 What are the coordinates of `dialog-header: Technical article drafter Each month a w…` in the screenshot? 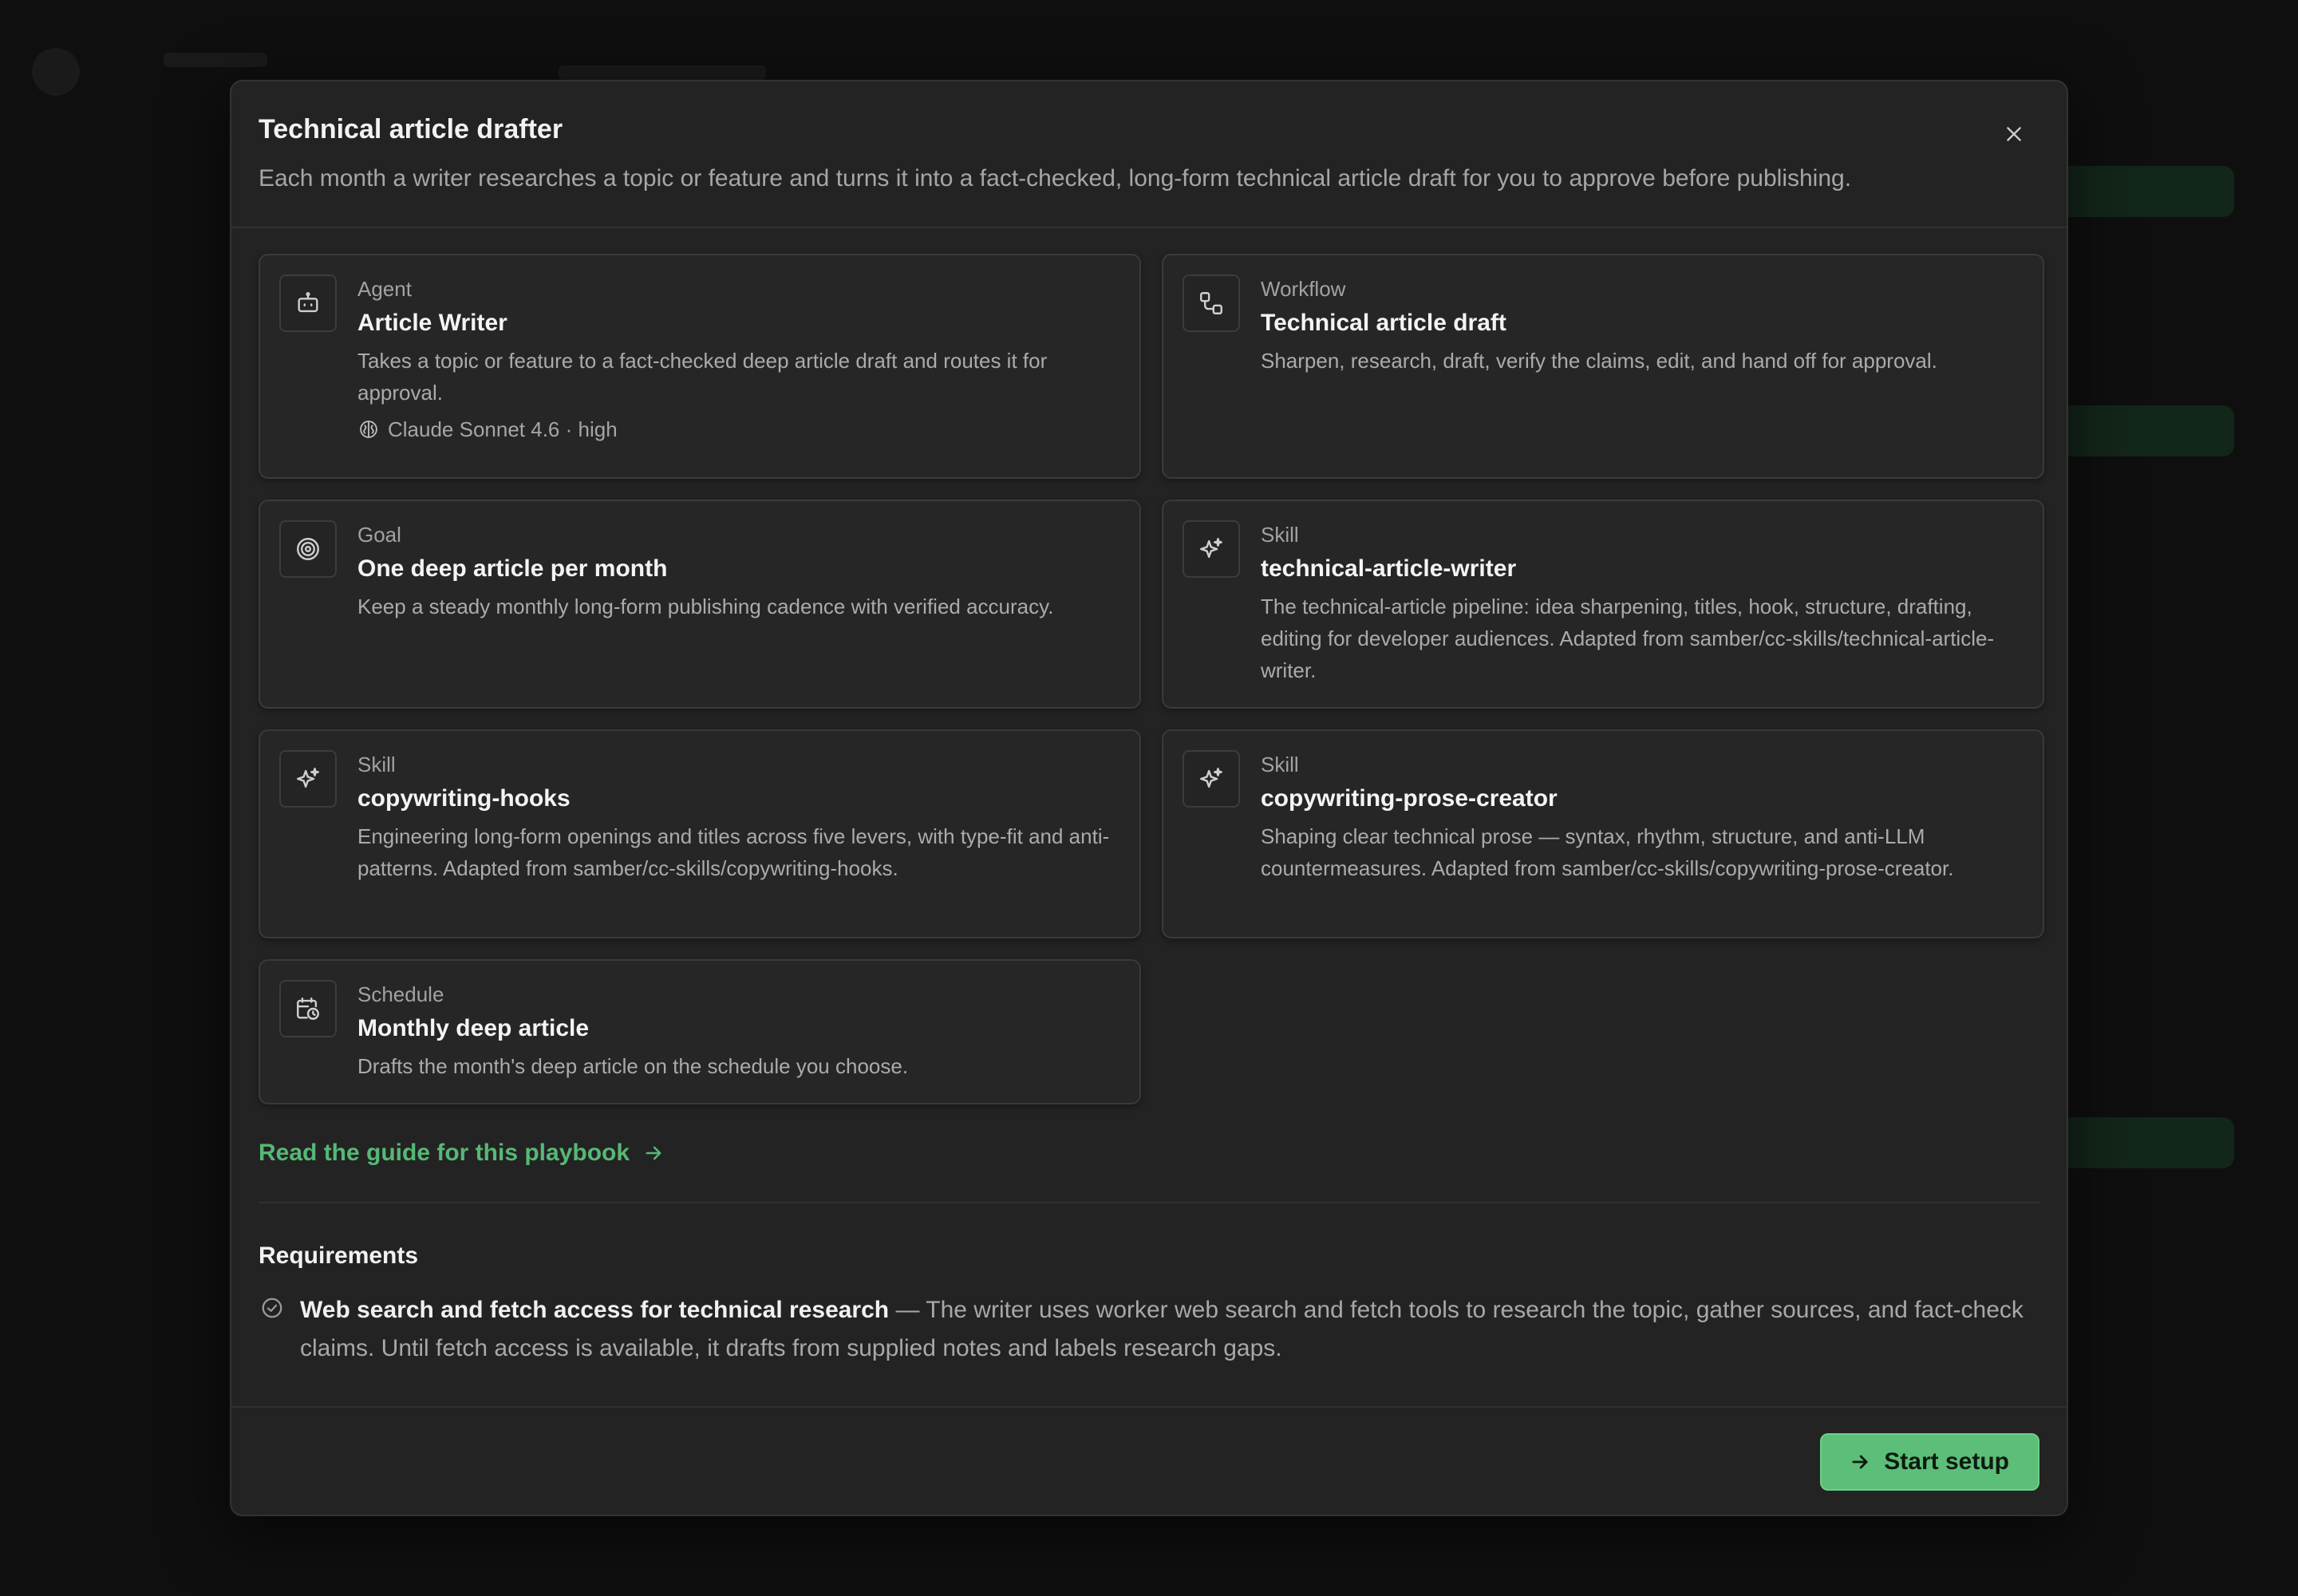 It's located at (1149, 154).